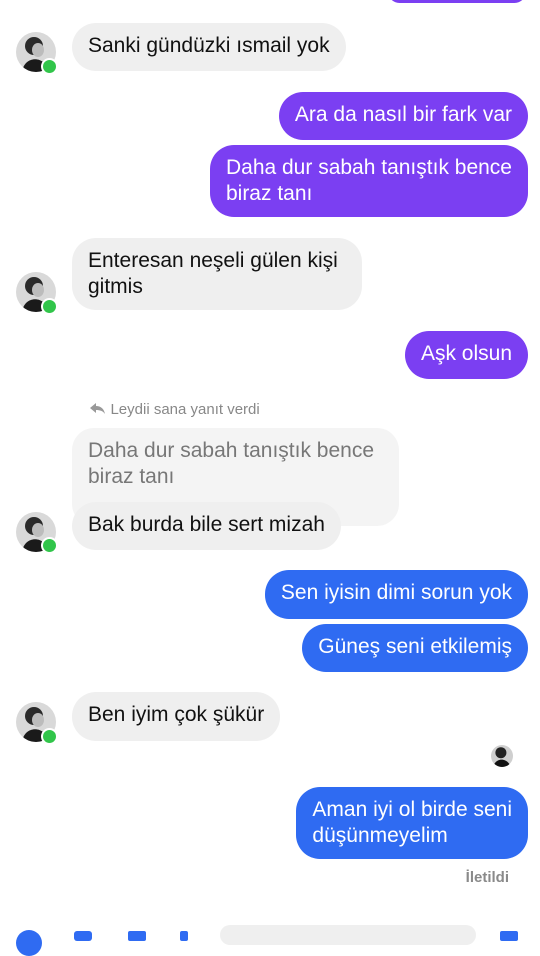  Describe the element at coordinates (206, 526) in the screenshot. I see `message-bubble-incoming: Bak burda bile sert mizah` at that location.